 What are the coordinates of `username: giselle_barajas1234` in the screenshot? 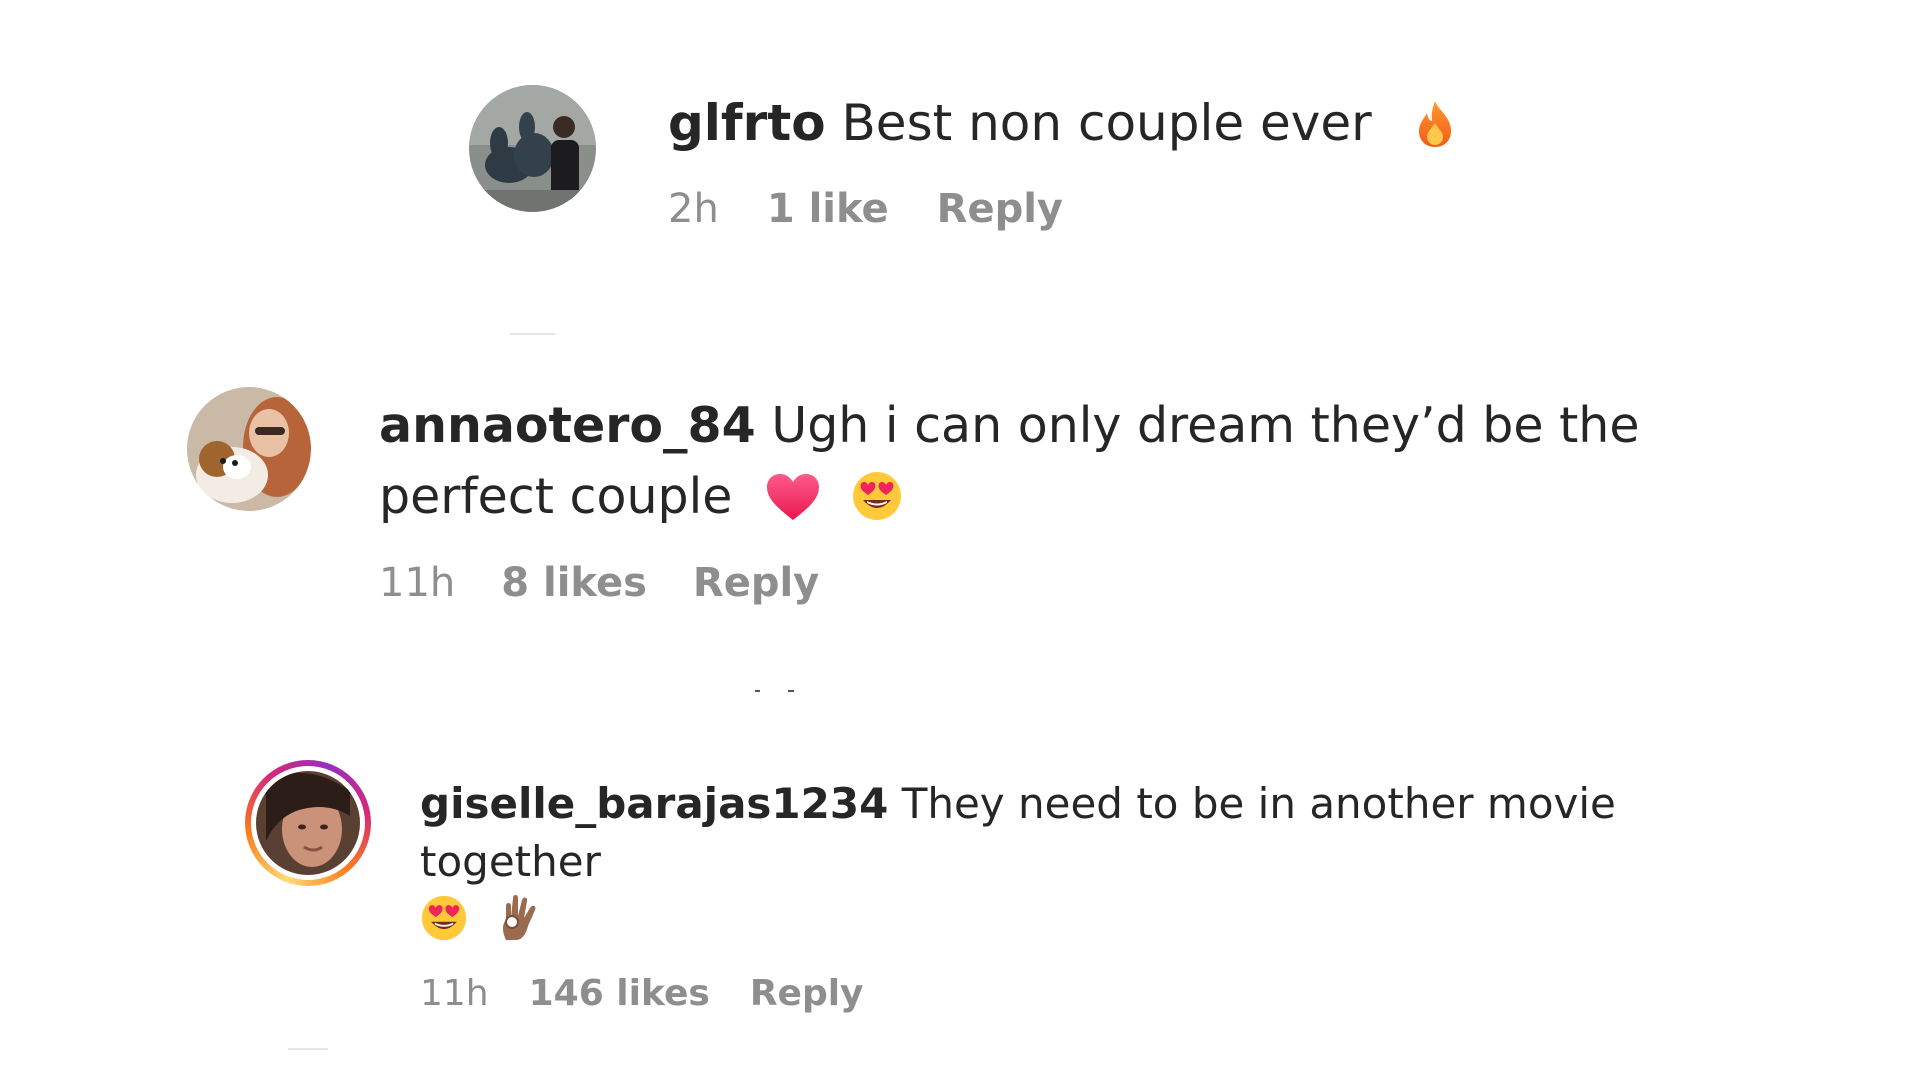 It's located at (654, 803).